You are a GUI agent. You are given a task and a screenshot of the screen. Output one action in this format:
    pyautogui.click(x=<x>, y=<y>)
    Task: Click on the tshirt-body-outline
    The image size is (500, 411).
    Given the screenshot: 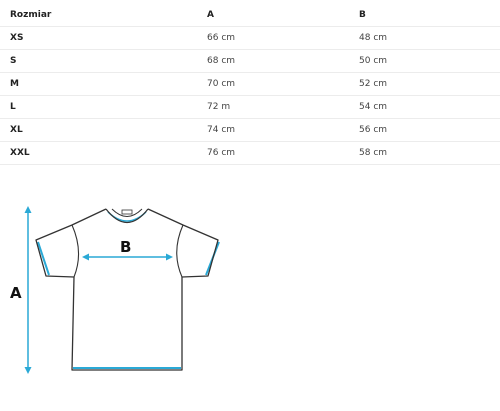 What is the action you would take?
    pyautogui.click(x=127, y=289)
    